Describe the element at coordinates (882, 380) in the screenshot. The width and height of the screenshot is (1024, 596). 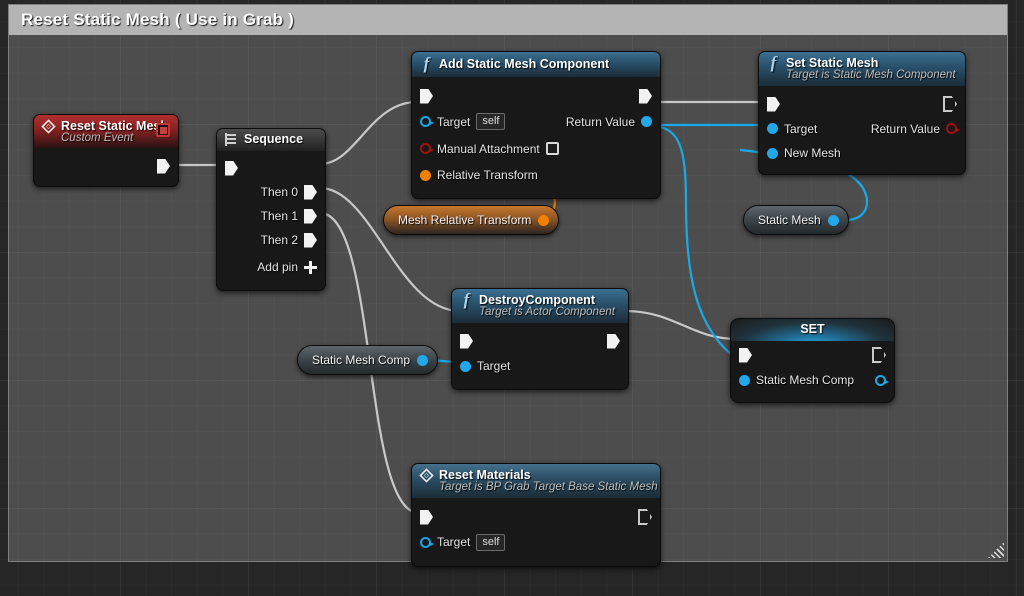
I see `object-output-pin-static-mesh-comp` at that location.